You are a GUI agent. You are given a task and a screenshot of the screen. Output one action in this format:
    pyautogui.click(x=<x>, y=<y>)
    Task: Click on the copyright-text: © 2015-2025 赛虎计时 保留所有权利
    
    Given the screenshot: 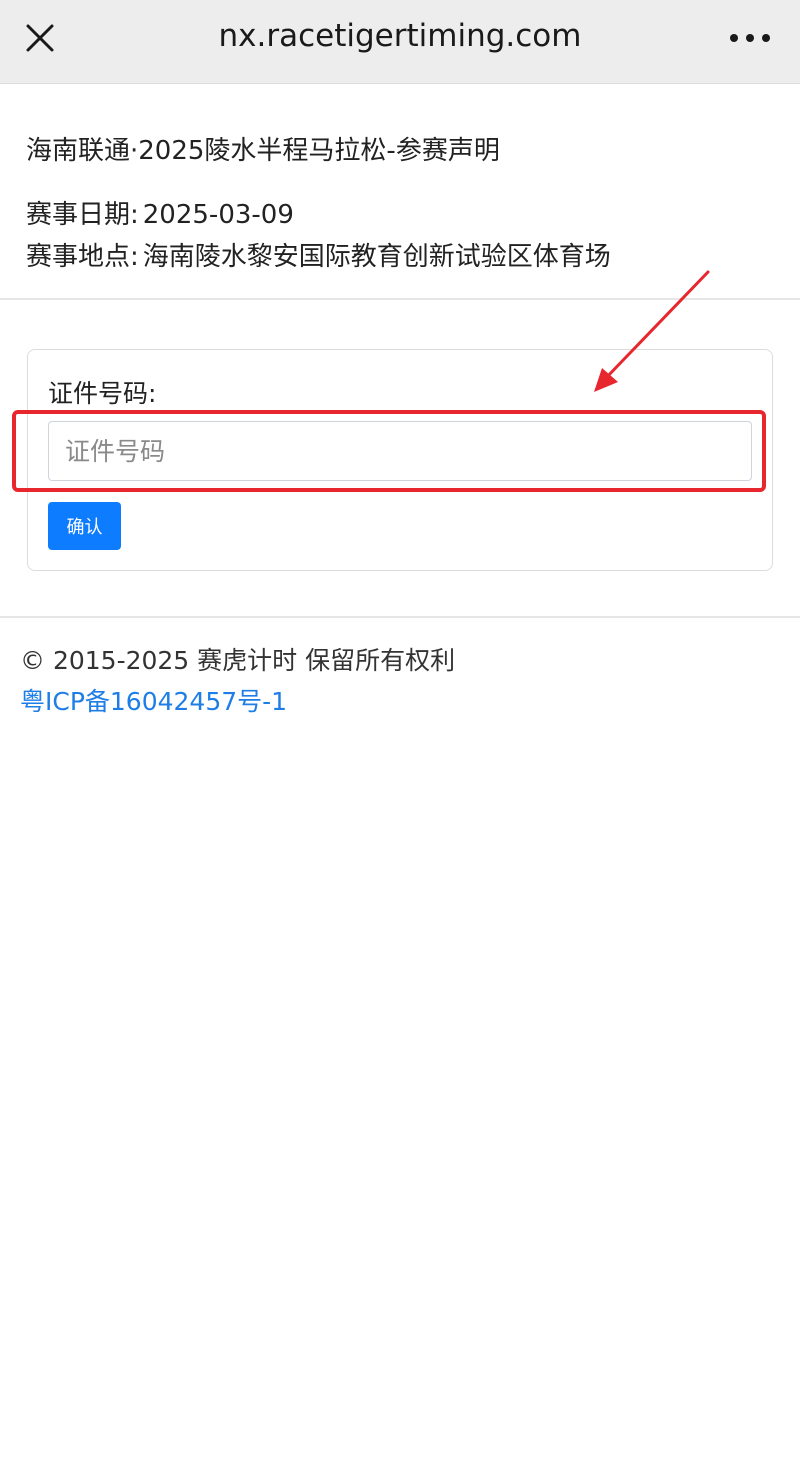 What is the action you would take?
    pyautogui.click(x=238, y=660)
    